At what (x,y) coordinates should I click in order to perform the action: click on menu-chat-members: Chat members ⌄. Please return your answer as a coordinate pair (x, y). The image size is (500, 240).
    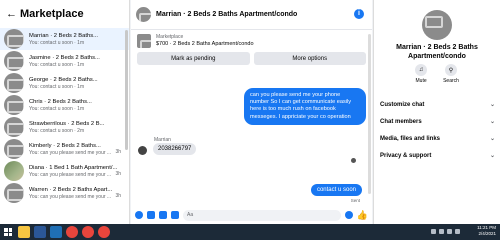
    Looking at the image, I should click on (437, 121).